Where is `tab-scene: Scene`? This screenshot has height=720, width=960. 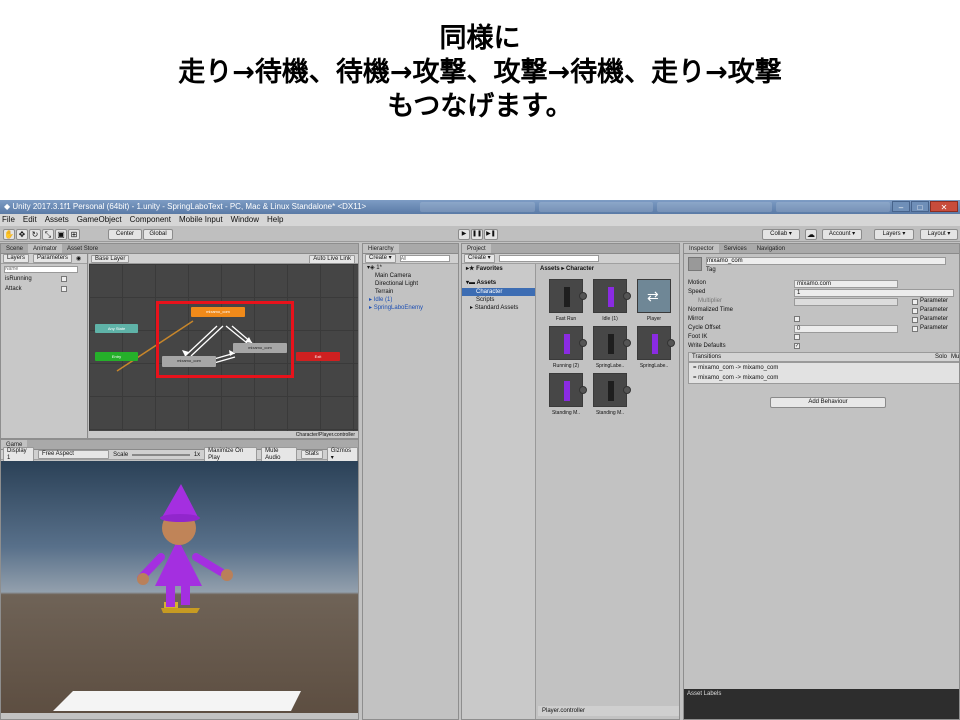
tab-scene: Scene is located at coordinates (14, 248).